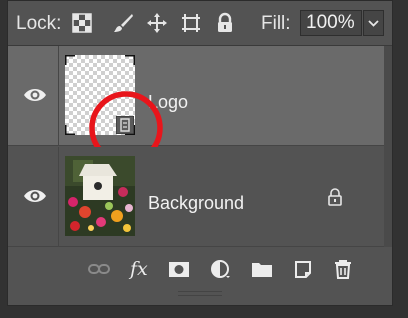  I want to click on layer-thumbnail-background, so click(100, 196).